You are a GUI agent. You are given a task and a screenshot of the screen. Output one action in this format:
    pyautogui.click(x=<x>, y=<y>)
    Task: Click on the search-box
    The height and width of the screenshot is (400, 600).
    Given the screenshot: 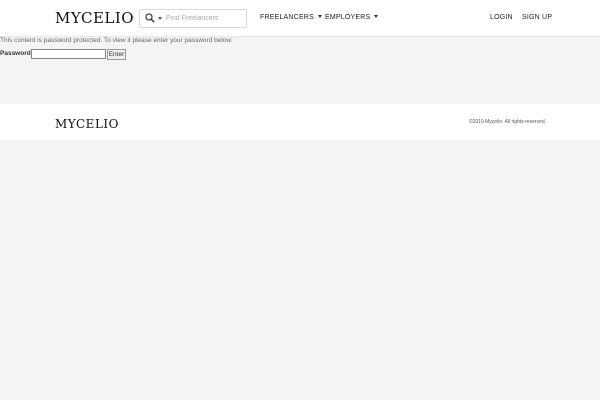 What is the action you would take?
    pyautogui.click(x=193, y=18)
    